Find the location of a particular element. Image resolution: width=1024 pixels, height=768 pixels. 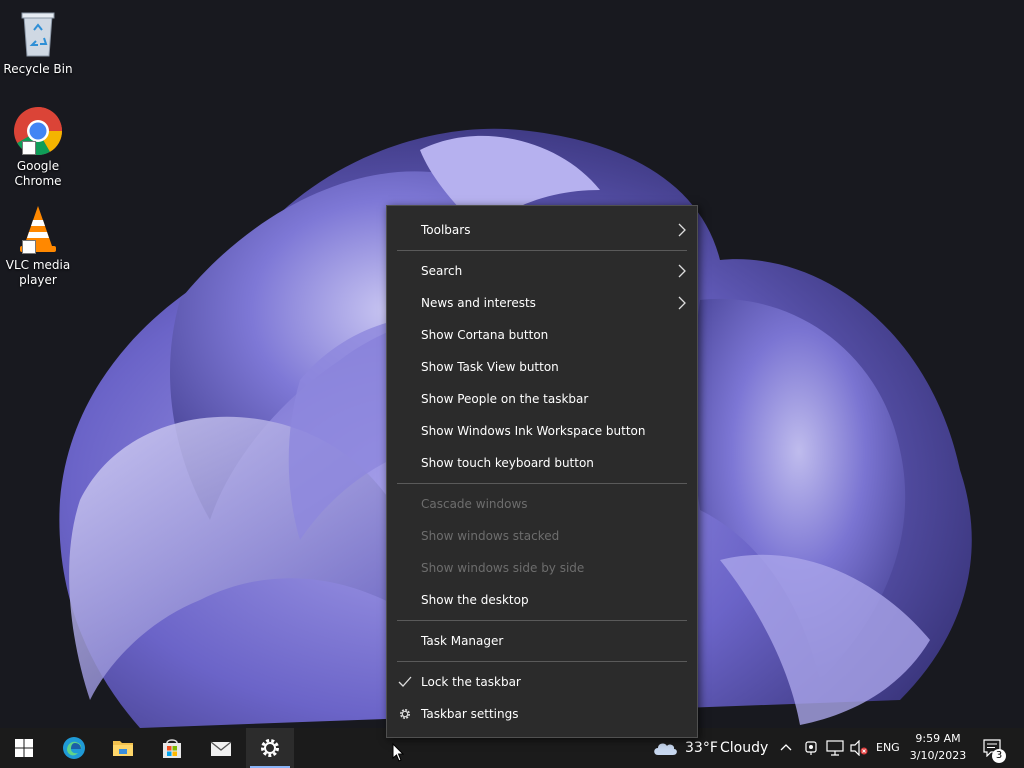

menu-item-show-side-by-side: Show windows side by side is located at coordinates (503, 568).